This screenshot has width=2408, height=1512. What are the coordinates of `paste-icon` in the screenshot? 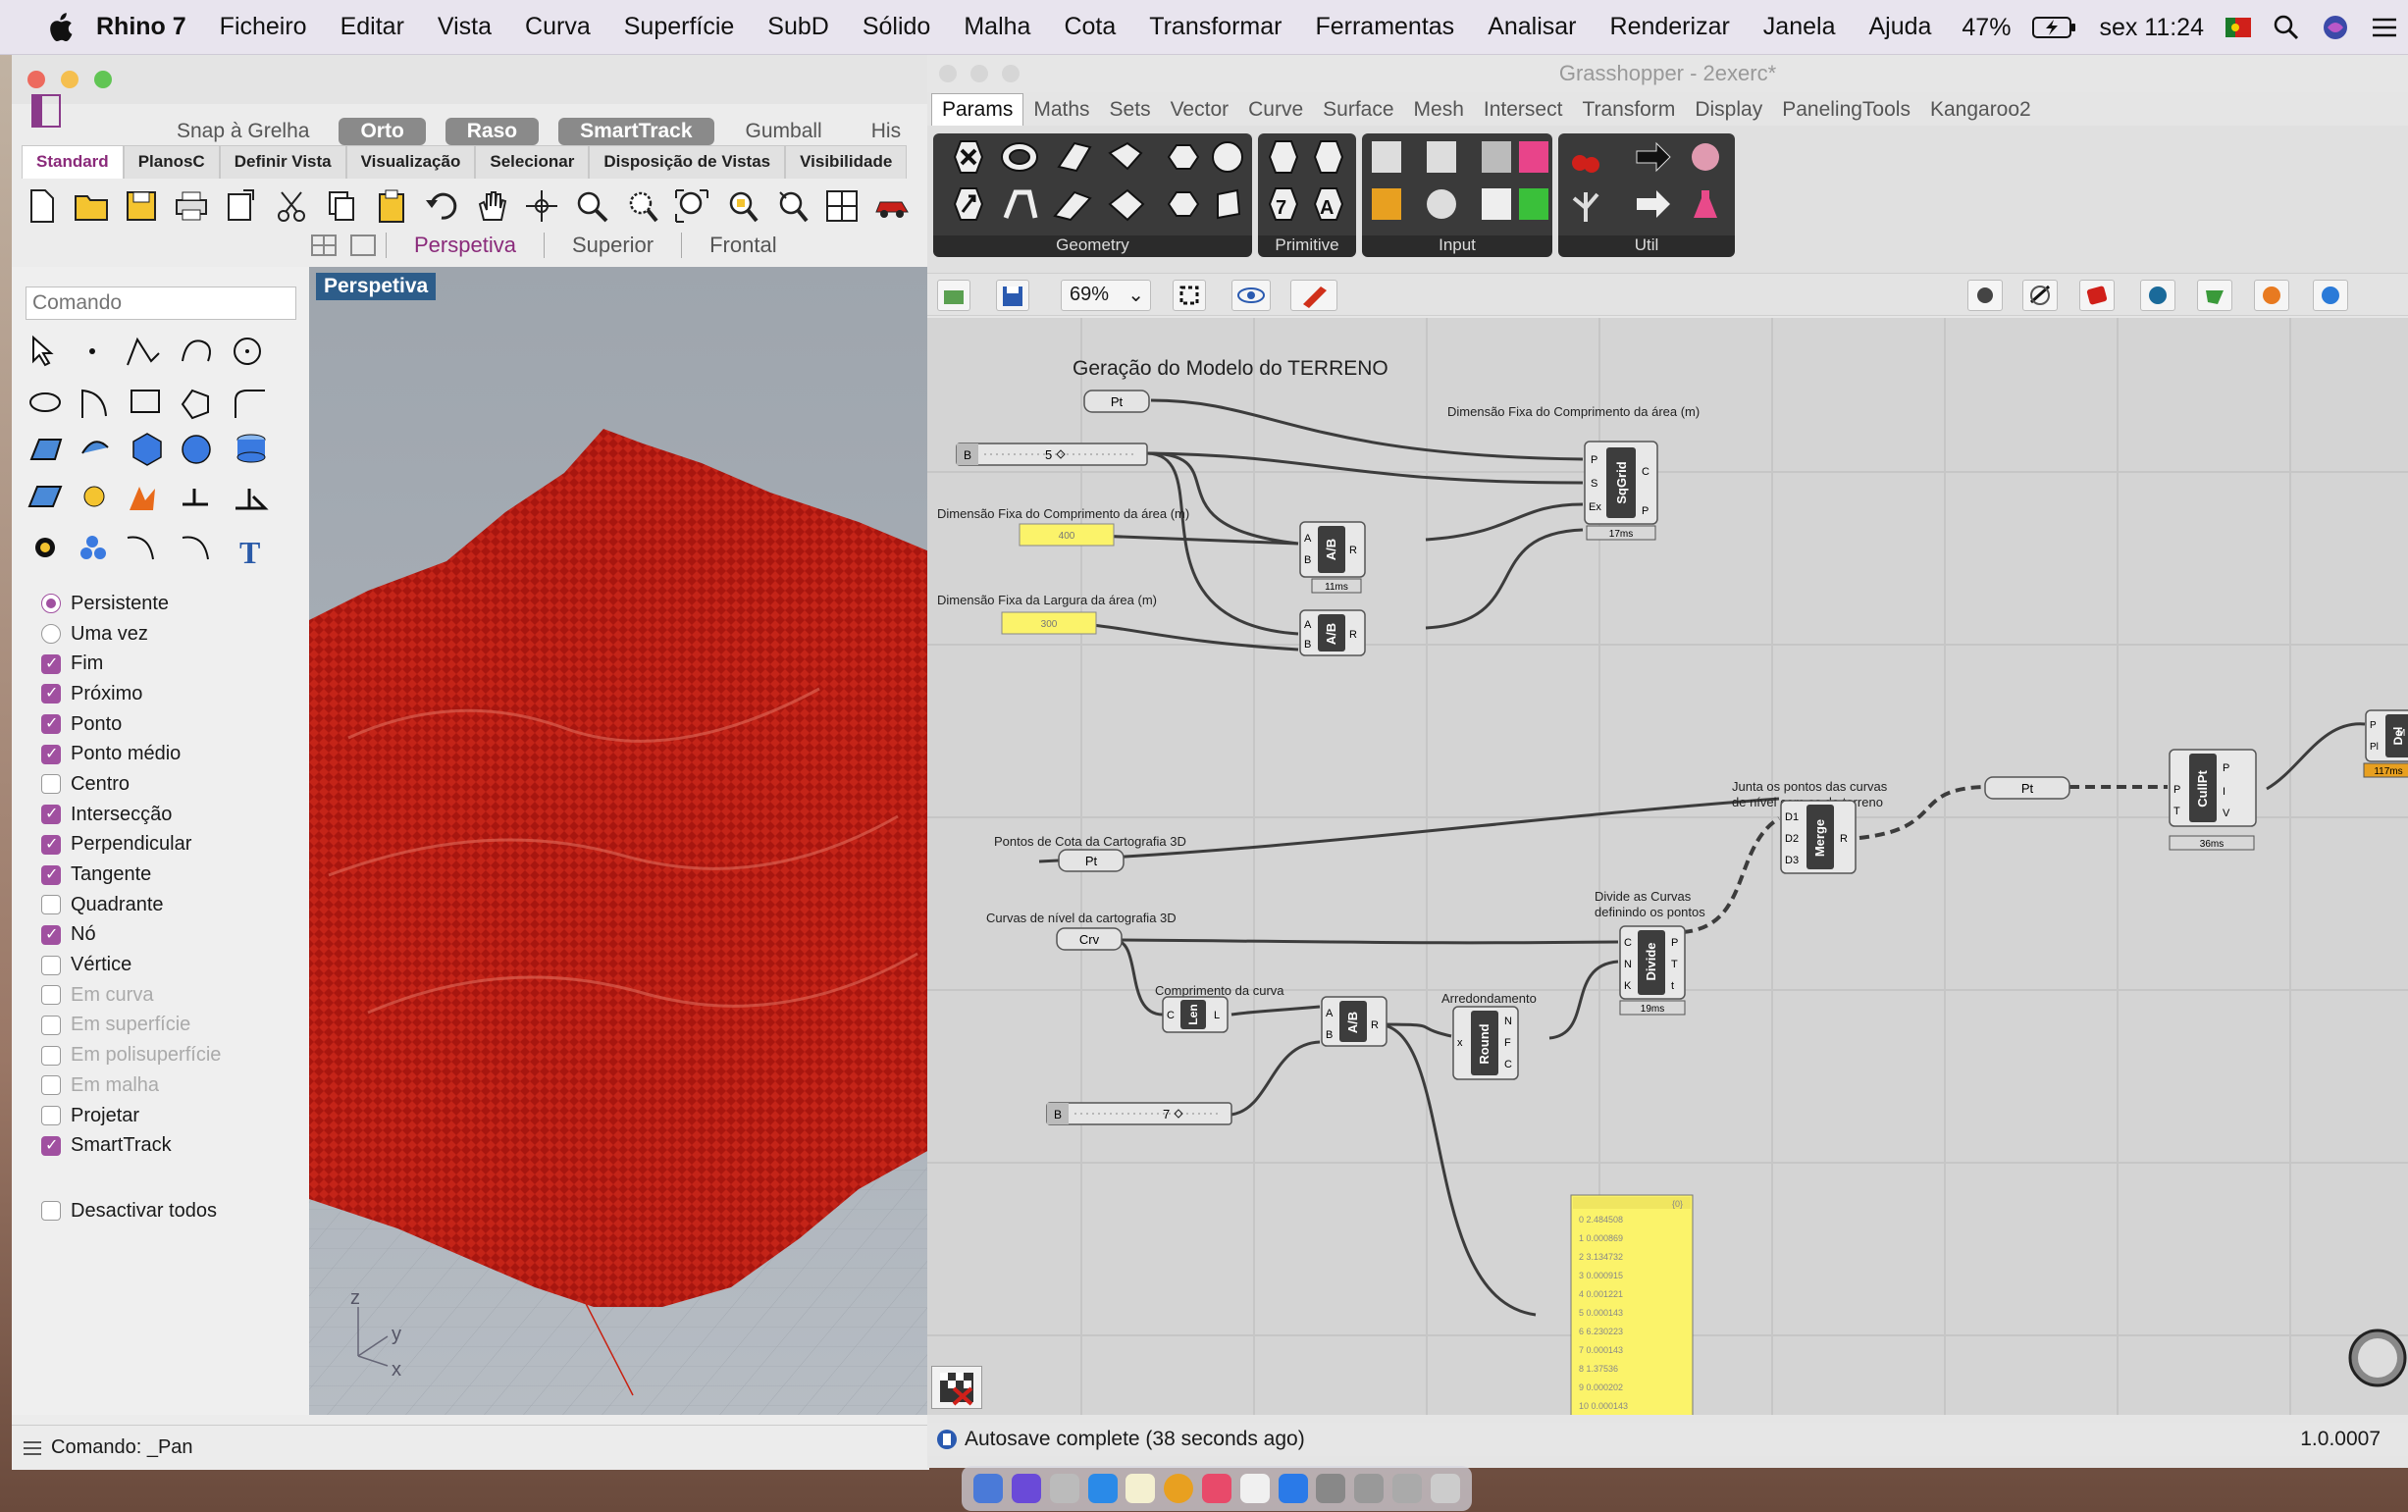 It's located at (391, 206).